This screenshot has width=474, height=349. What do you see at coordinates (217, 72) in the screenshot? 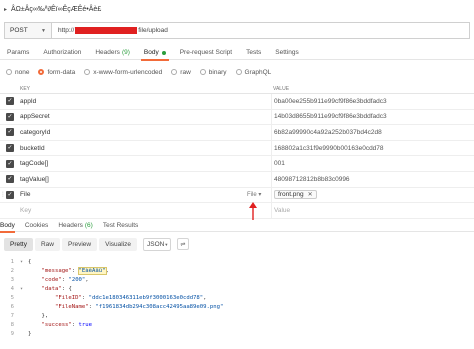
I see `radio-label: binary` at bounding box center [217, 72].